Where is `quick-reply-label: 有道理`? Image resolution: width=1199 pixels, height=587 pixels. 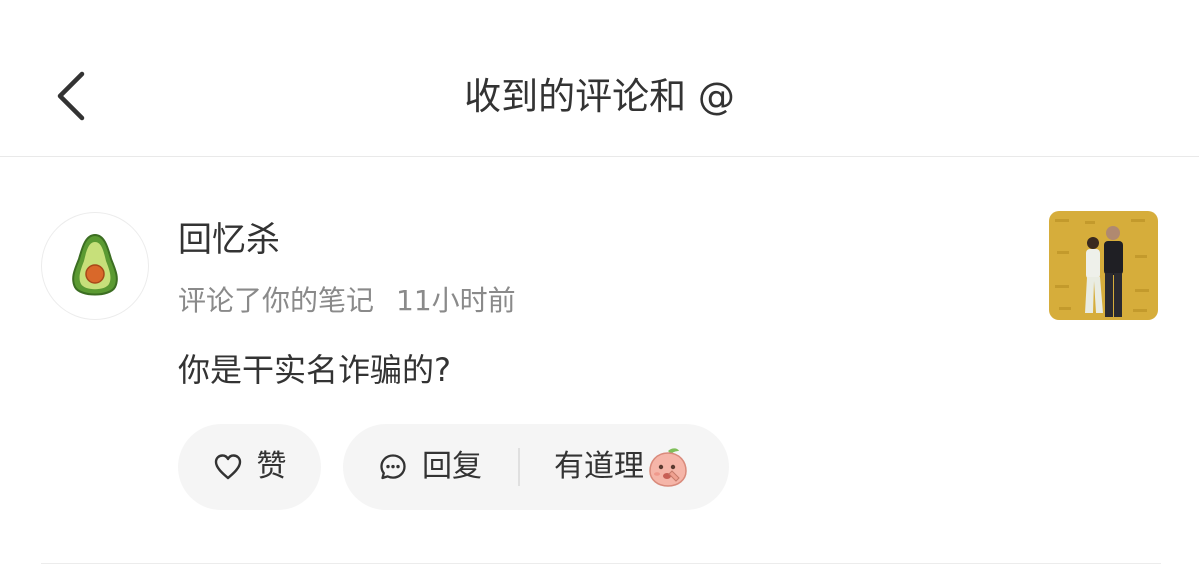
quick-reply-label: 有道理 is located at coordinates (599, 466).